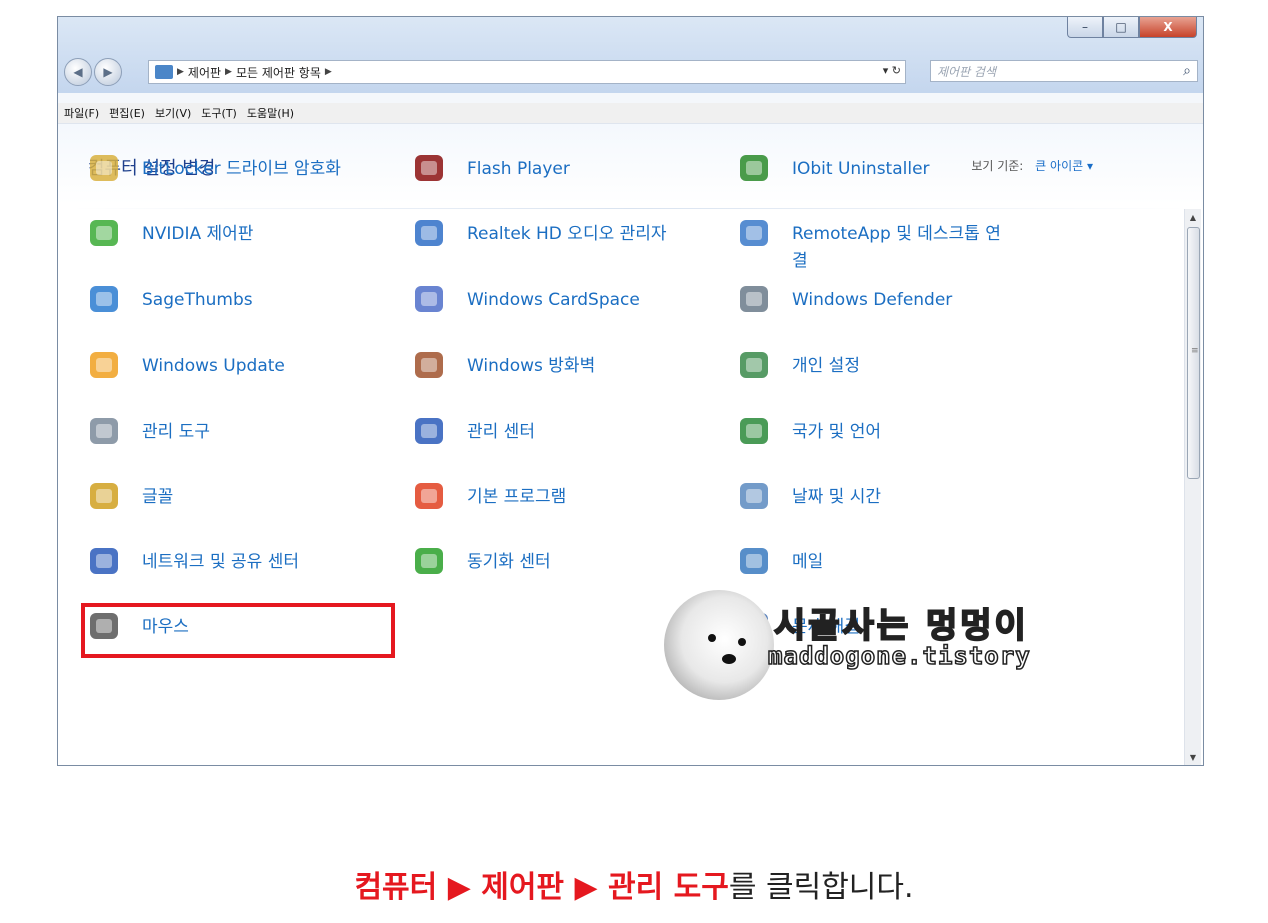  What do you see at coordinates (1193, 217) in the screenshot?
I see `scroll-up-button: ▲` at bounding box center [1193, 217].